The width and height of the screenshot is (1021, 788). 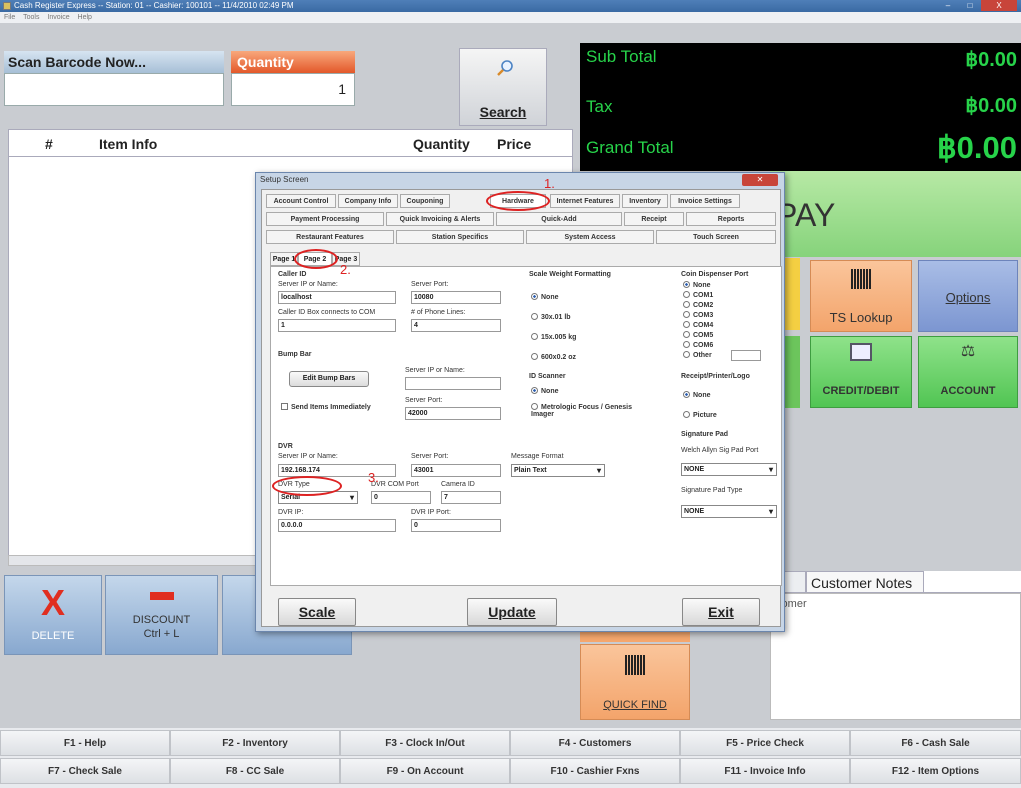 I want to click on tab-inventory: Inventory, so click(x=645, y=201).